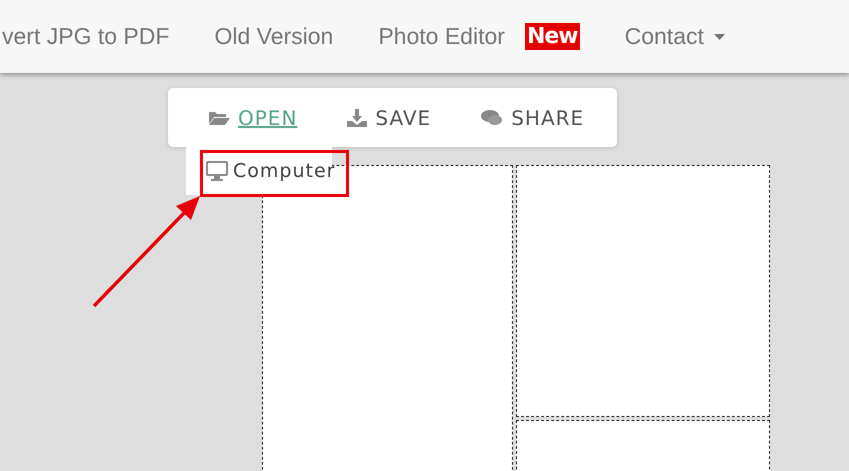  Describe the element at coordinates (253, 118) in the screenshot. I see `toolbar-tab: OPEN` at that location.